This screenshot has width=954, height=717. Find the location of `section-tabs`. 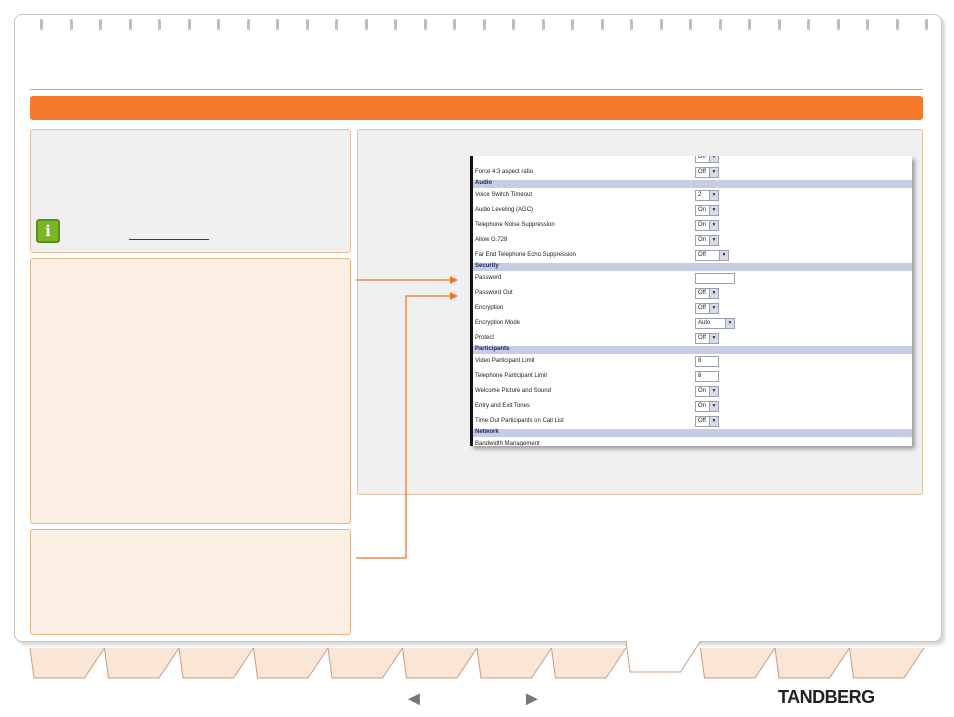

section-tabs is located at coordinates (477, 659).